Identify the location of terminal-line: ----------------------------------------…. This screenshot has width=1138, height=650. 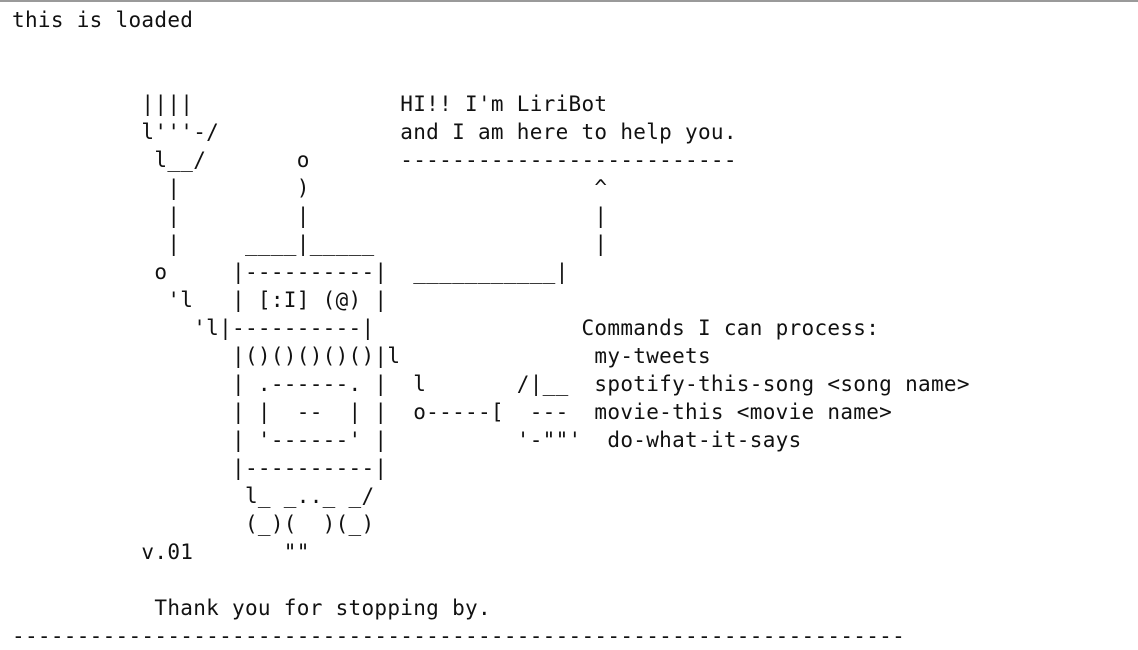
(459, 636).